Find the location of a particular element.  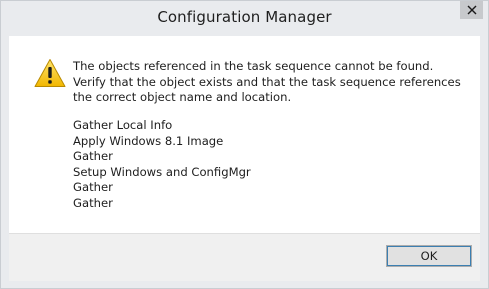

warning-icon is located at coordinates (50, 73).